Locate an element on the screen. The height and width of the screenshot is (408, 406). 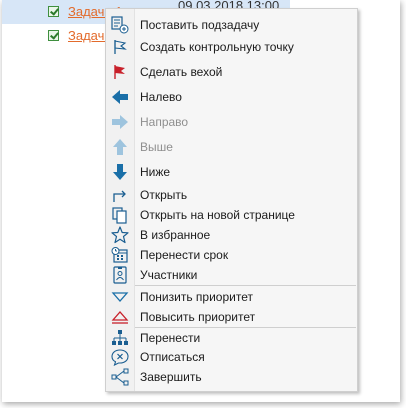
menu-item-label: Создать контрольную точку is located at coordinates (217, 47).